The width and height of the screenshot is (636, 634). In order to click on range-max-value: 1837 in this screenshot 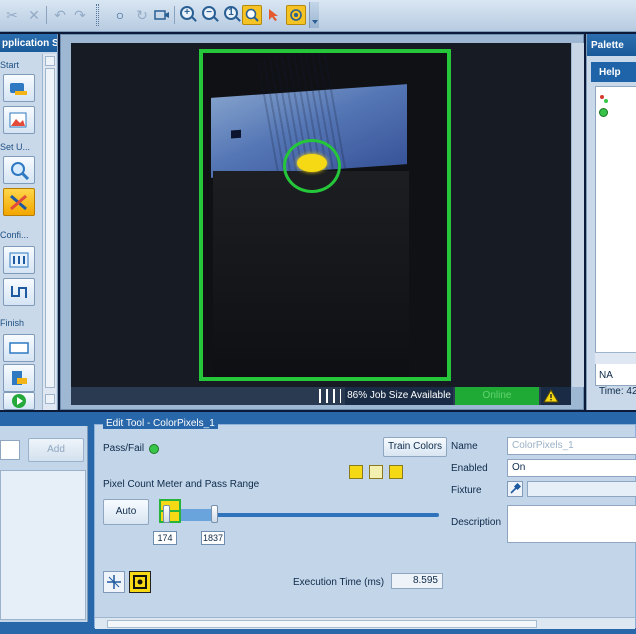, I will do `click(213, 538)`.